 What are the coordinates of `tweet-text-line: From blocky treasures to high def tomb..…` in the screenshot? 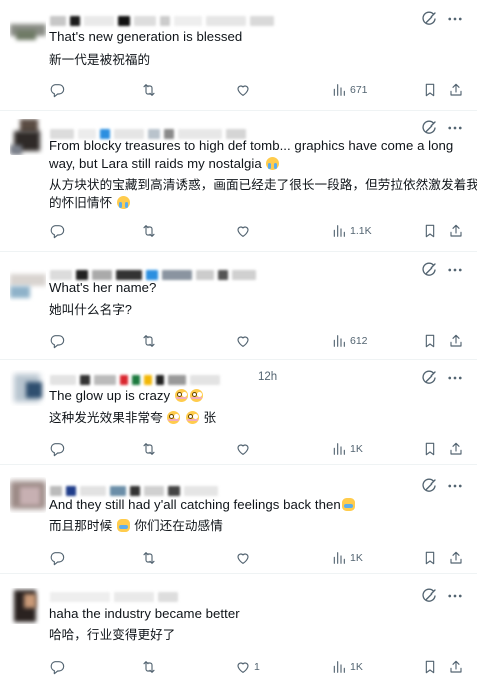 It's located at (251, 145).